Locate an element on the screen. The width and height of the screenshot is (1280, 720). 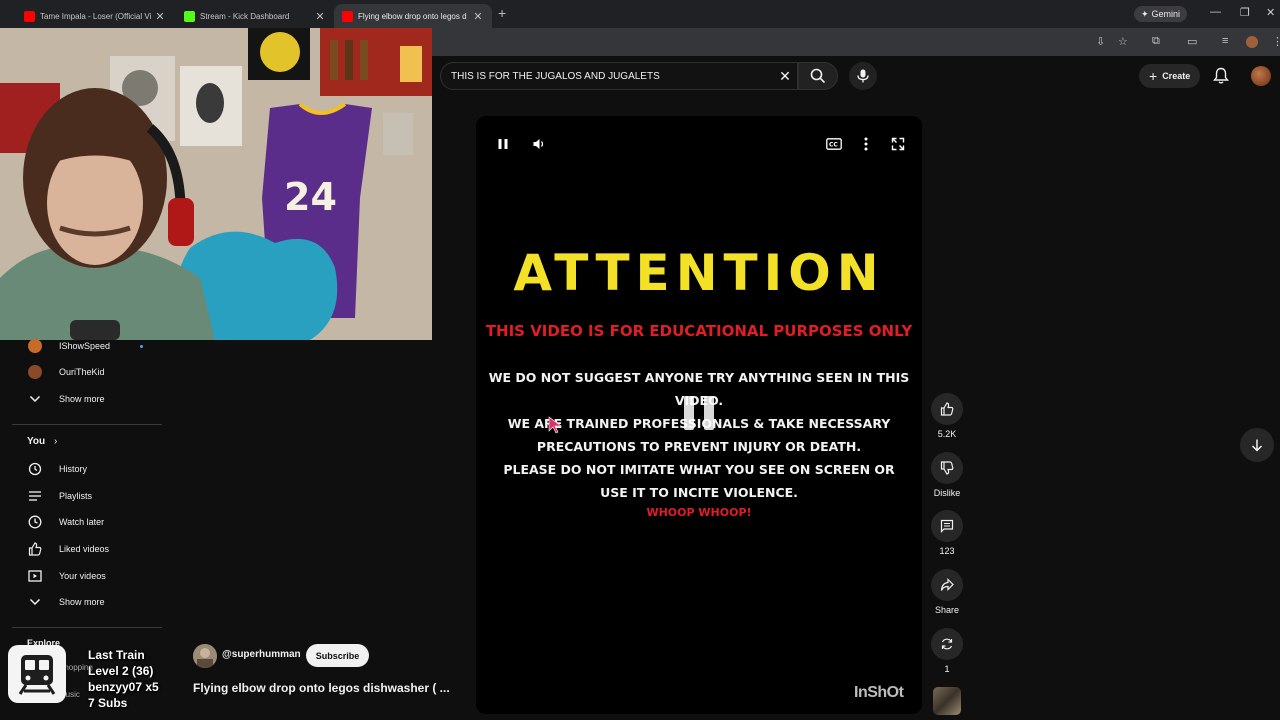
extensions-icon: ⧉ is located at coordinates (1156, 41).